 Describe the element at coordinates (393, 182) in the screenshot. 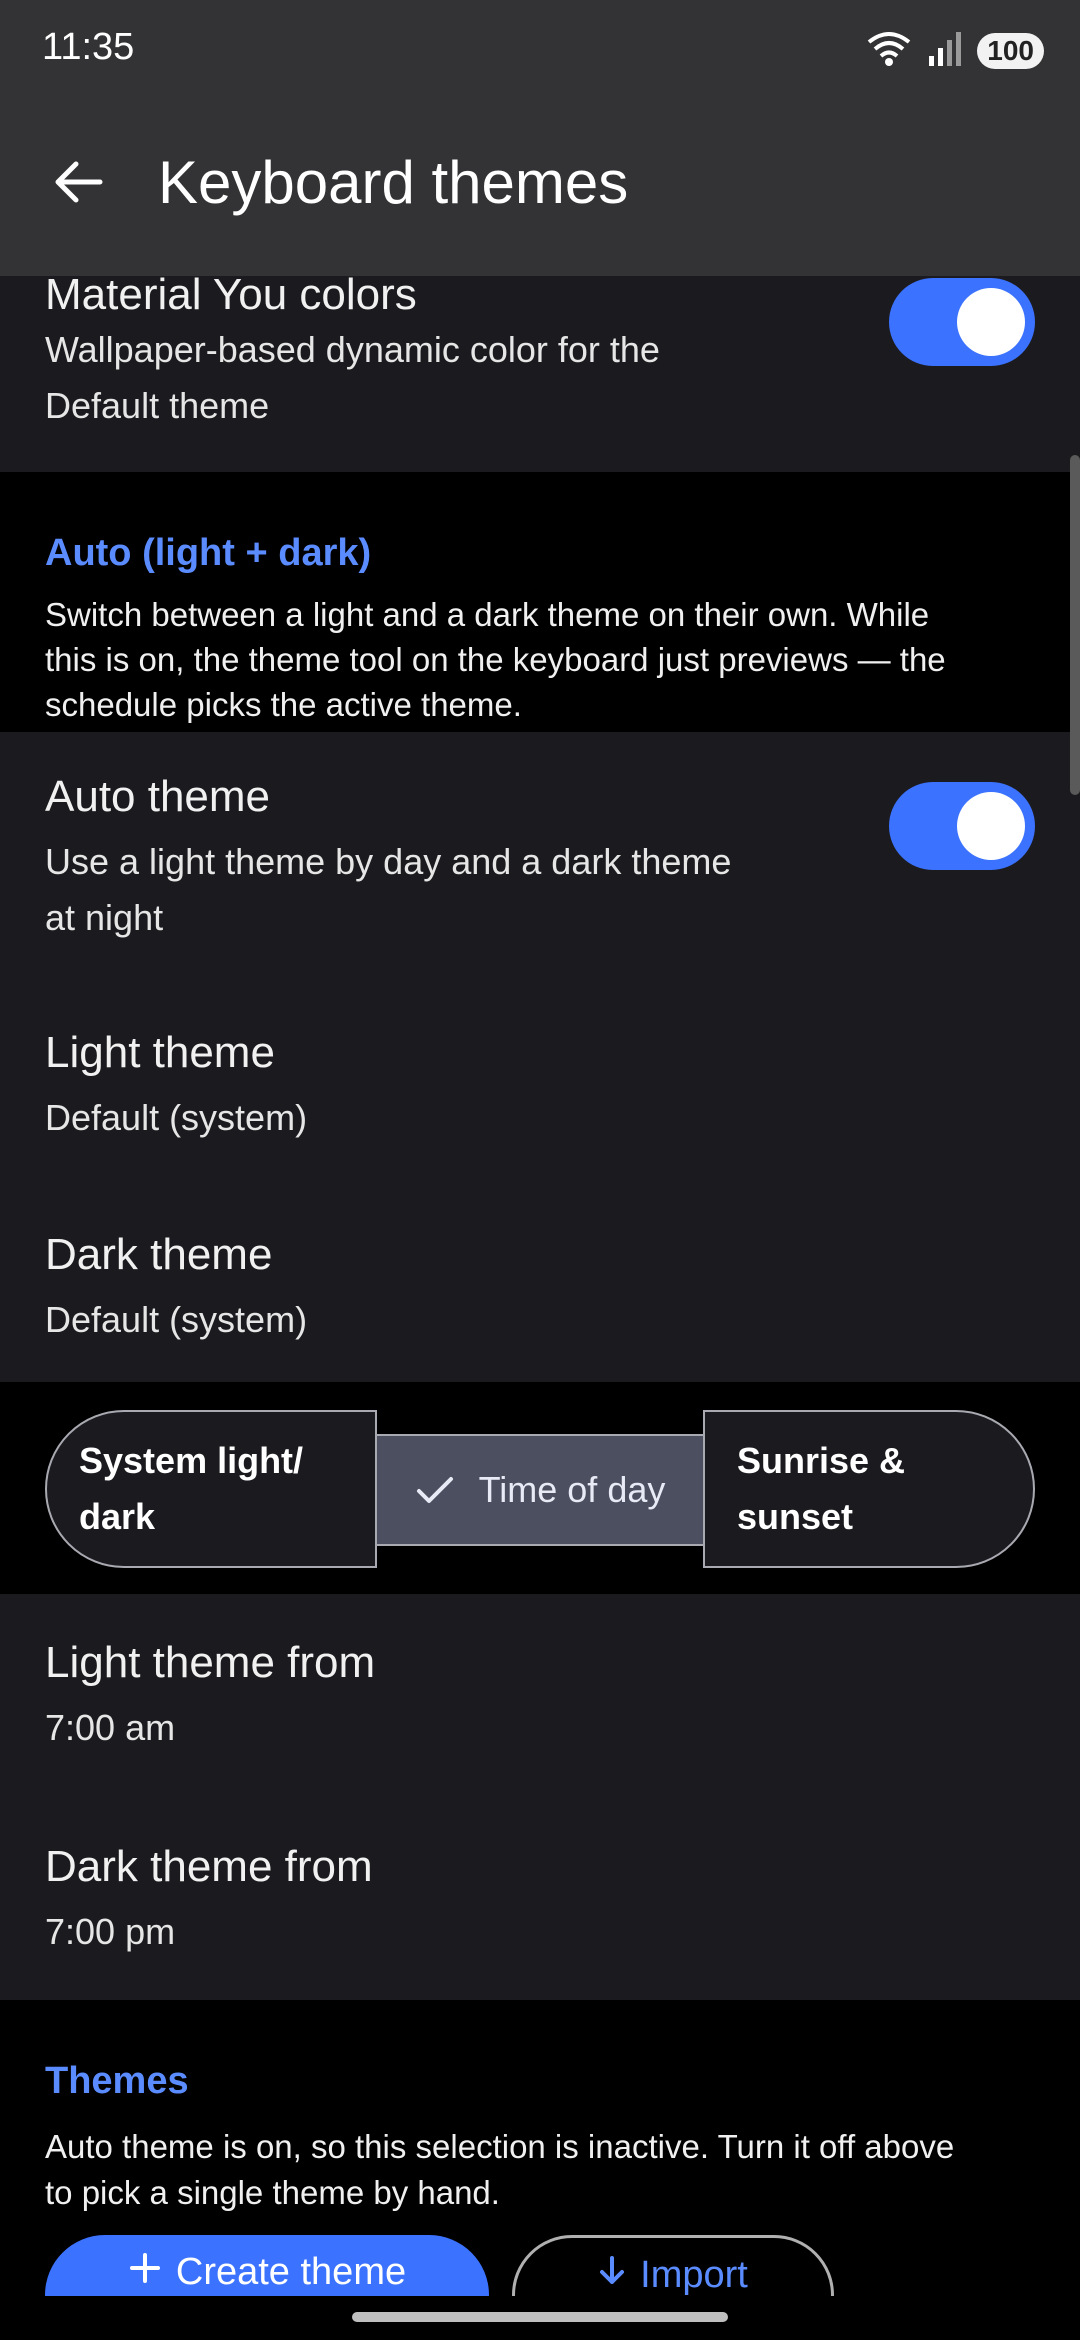

I see `page-title: Keyboard themes` at that location.